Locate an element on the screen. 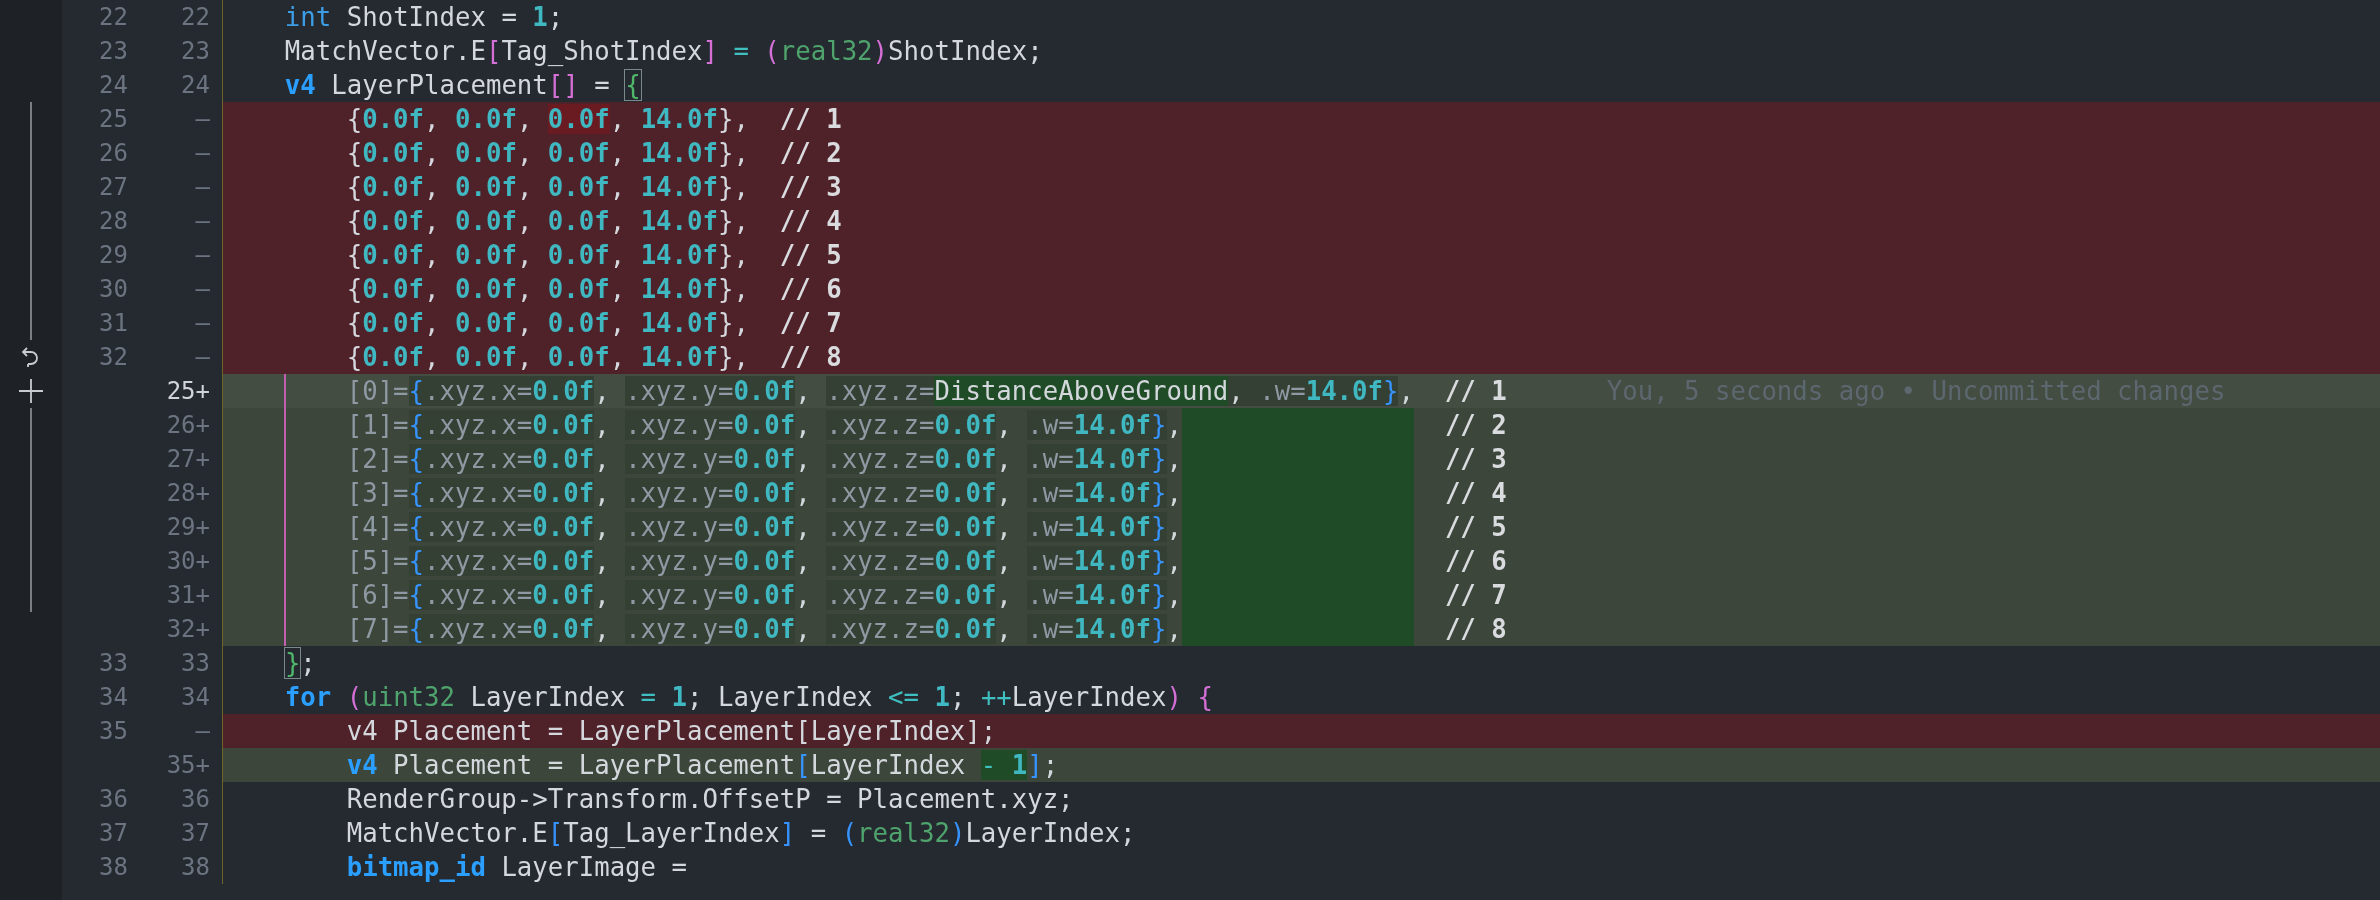 The height and width of the screenshot is (900, 2380). line-number: 31+ is located at coordinates (188, 595).